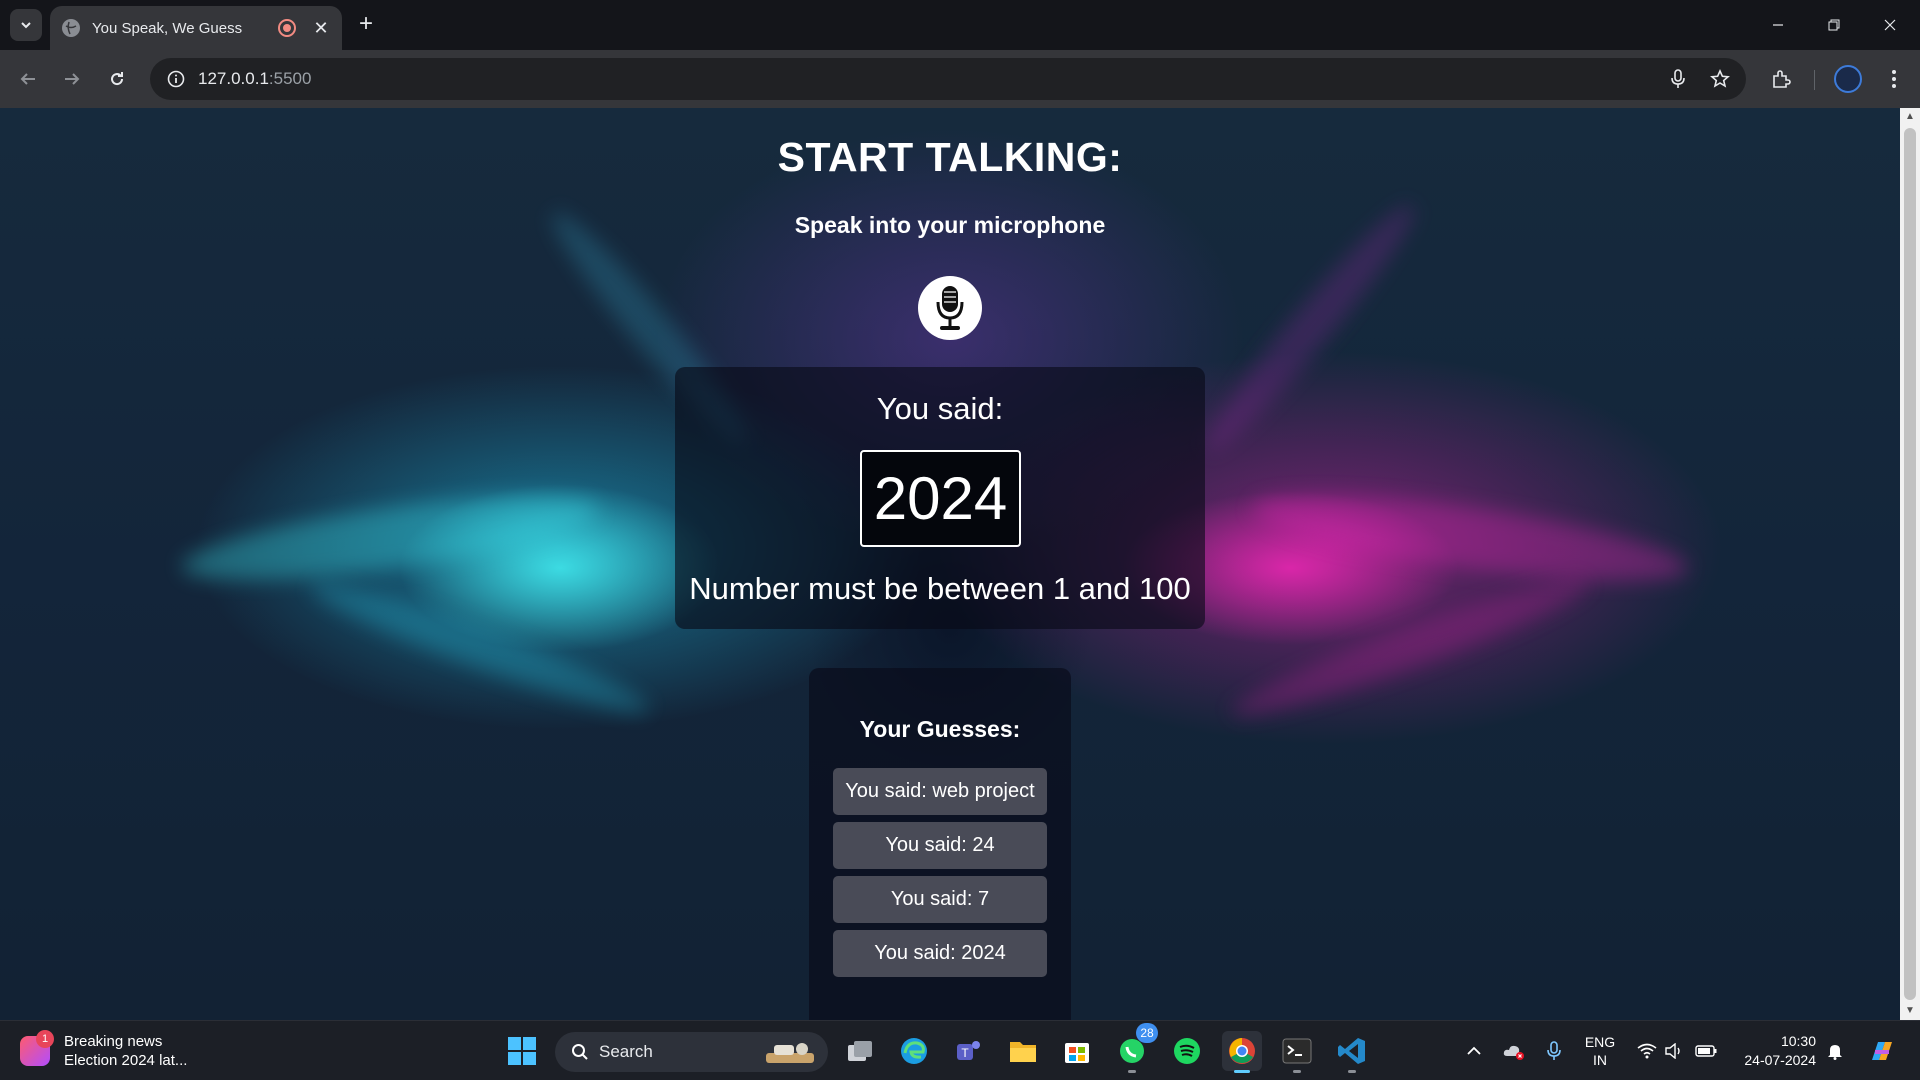 The width and height of the screenshot is (1920, 1080). What do you see at coordinates (1848, 79) in the screenshot?
I see `profile-avatar` at bounding box center [1848, 79].